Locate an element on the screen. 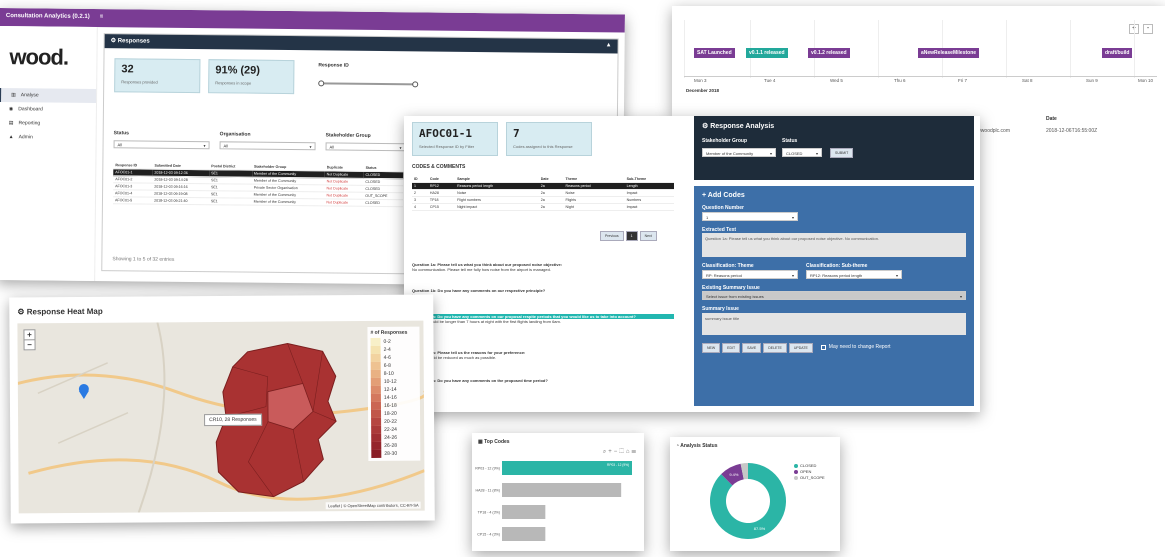 Image resolution: width=1165 pixels, height=557 pixels. axis-label: Wed 5 is located at coordinates (836, 80).